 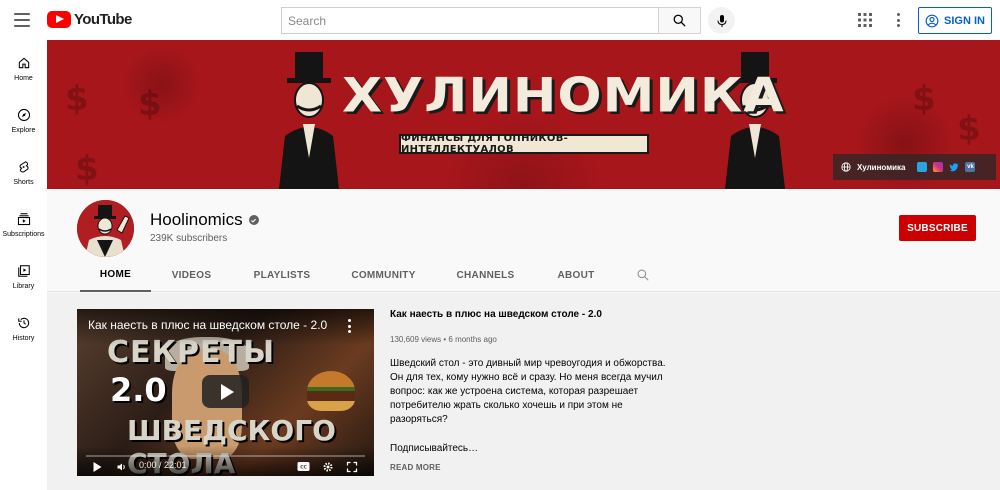 I want to click on banner-subtitle: ФИНАНСЫ ДЛЯ ГОПНИКОВ-ИНТЕЛЛЕКТУАЛОВ, so click(x=524, y=144).